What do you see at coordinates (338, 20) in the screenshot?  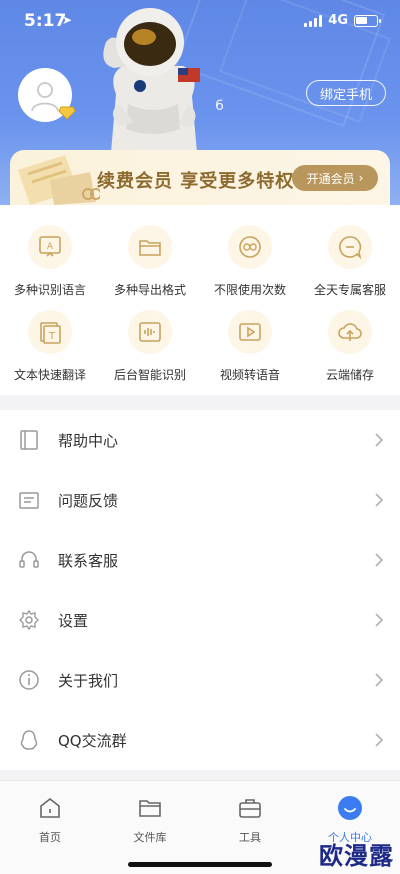 I see `network-type: 4G` at bounding box center [338, 20].